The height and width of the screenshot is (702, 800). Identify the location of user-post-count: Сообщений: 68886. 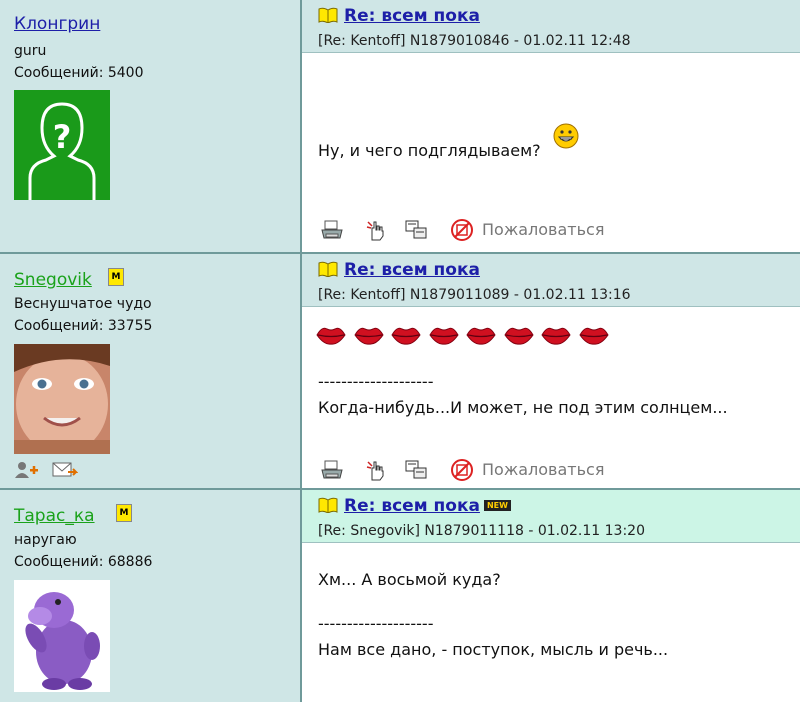
(83, 562).